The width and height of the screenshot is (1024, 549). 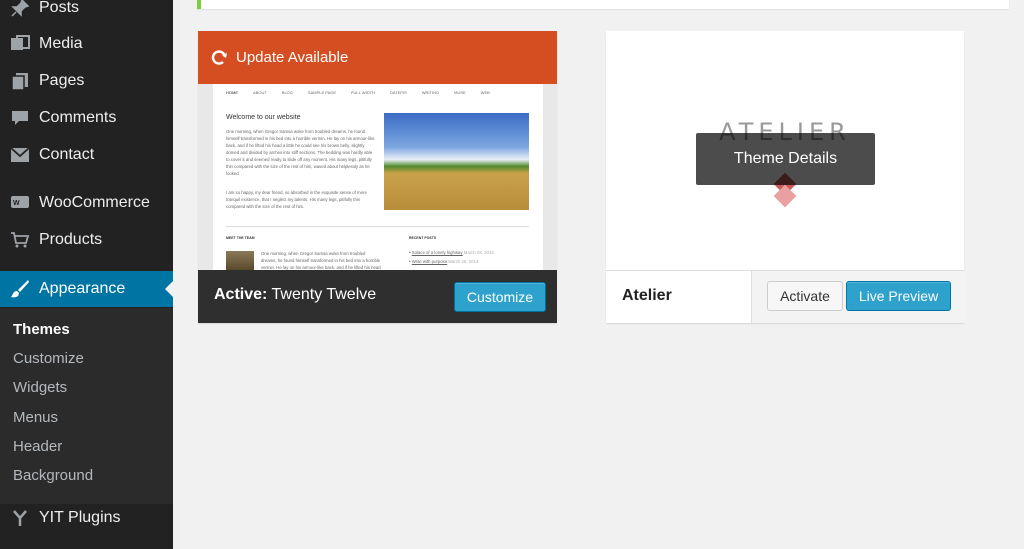 I want to click on cart-icon, so click(x=20, y=240).